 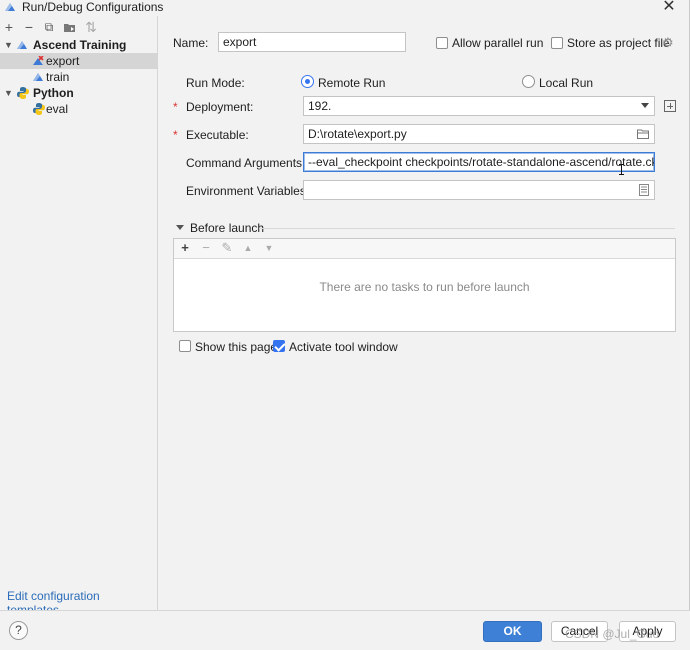 I want to click on ascend-error-config-icon, so click(x=38, y=60).